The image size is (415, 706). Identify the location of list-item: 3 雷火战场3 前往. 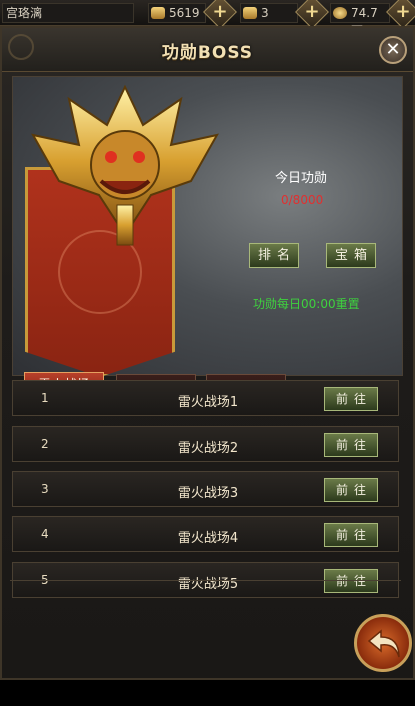
(205, 489).